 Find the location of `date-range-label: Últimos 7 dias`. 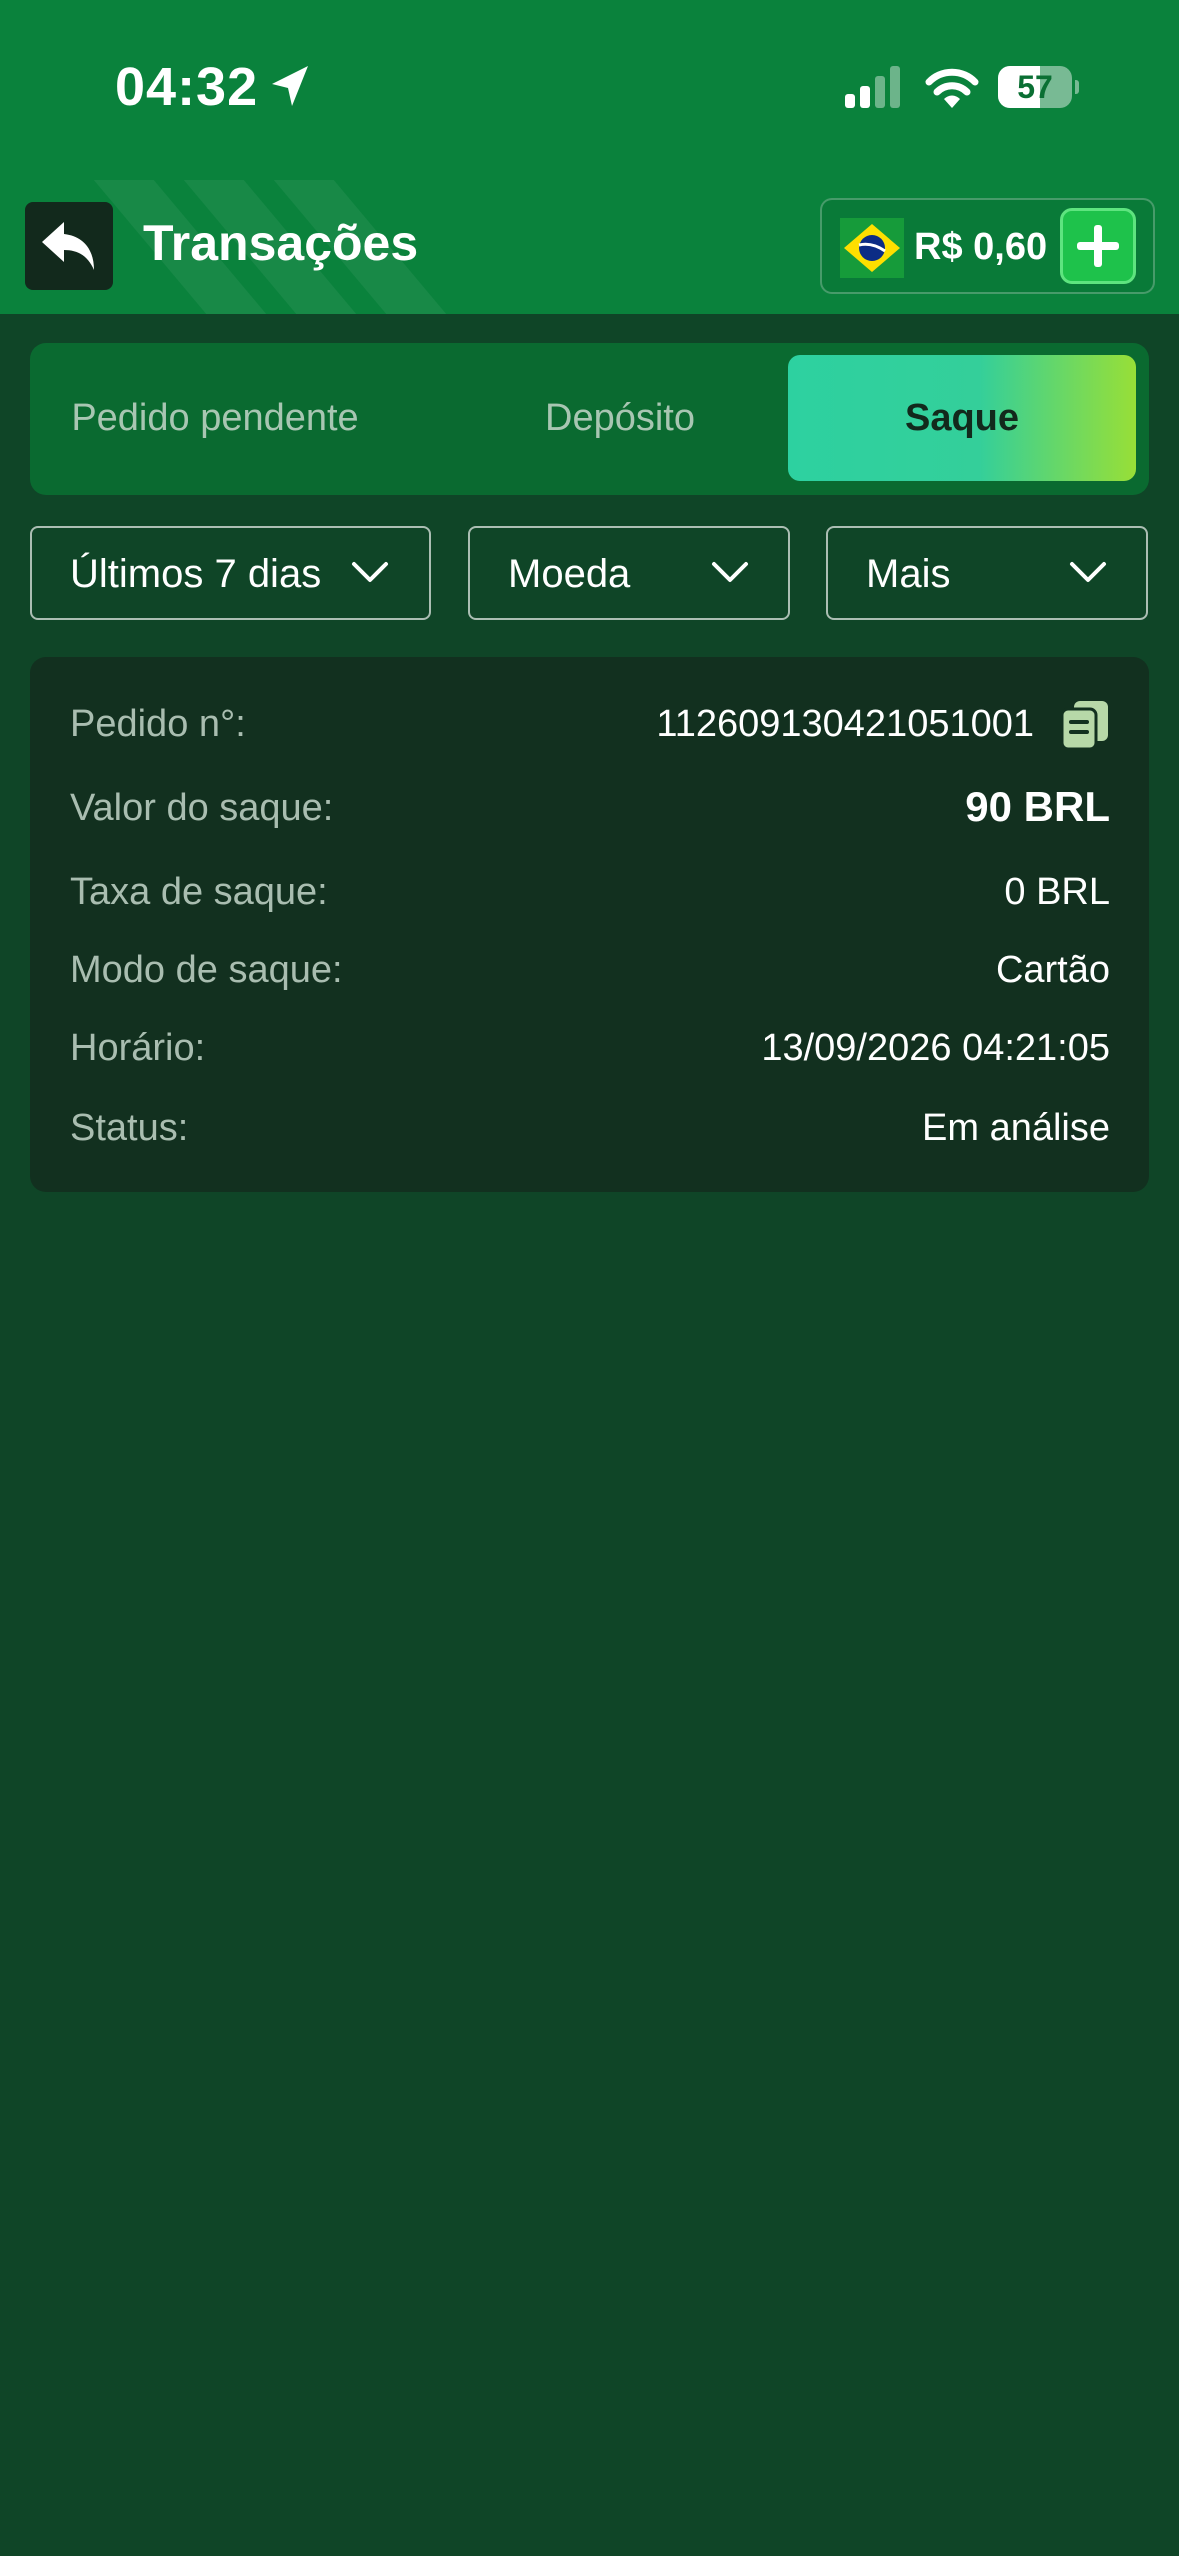

date-range-label: Últimos 7 dias is located at coordinates (196, 574).